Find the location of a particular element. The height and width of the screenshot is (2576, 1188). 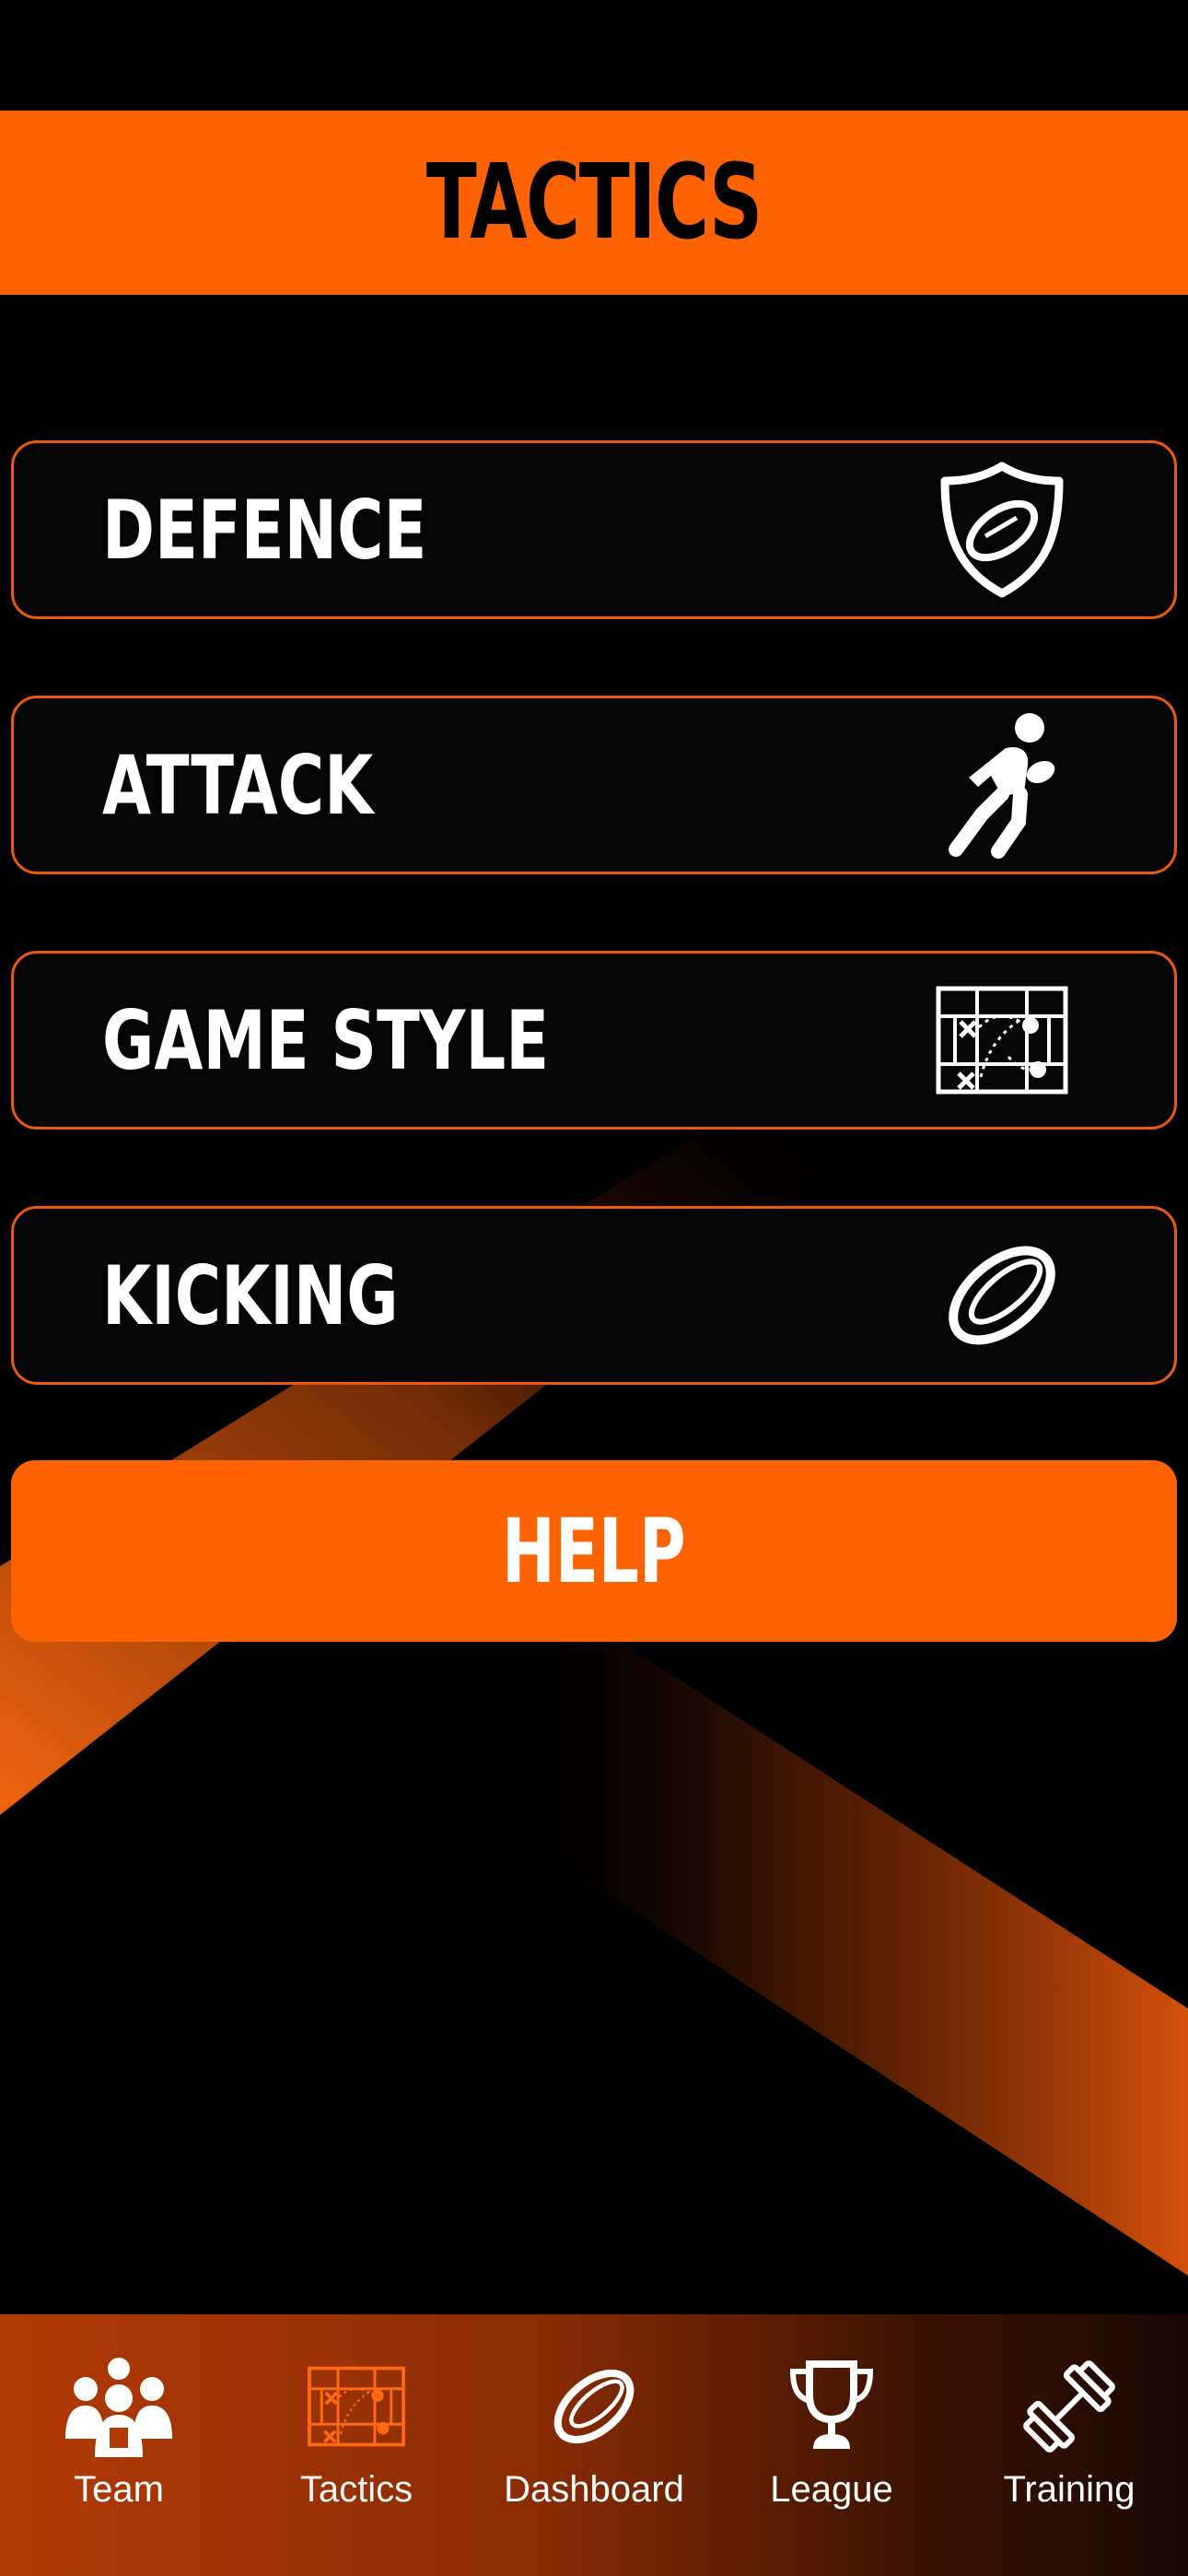

trophy-icon is located at coordinates (832, 2406).